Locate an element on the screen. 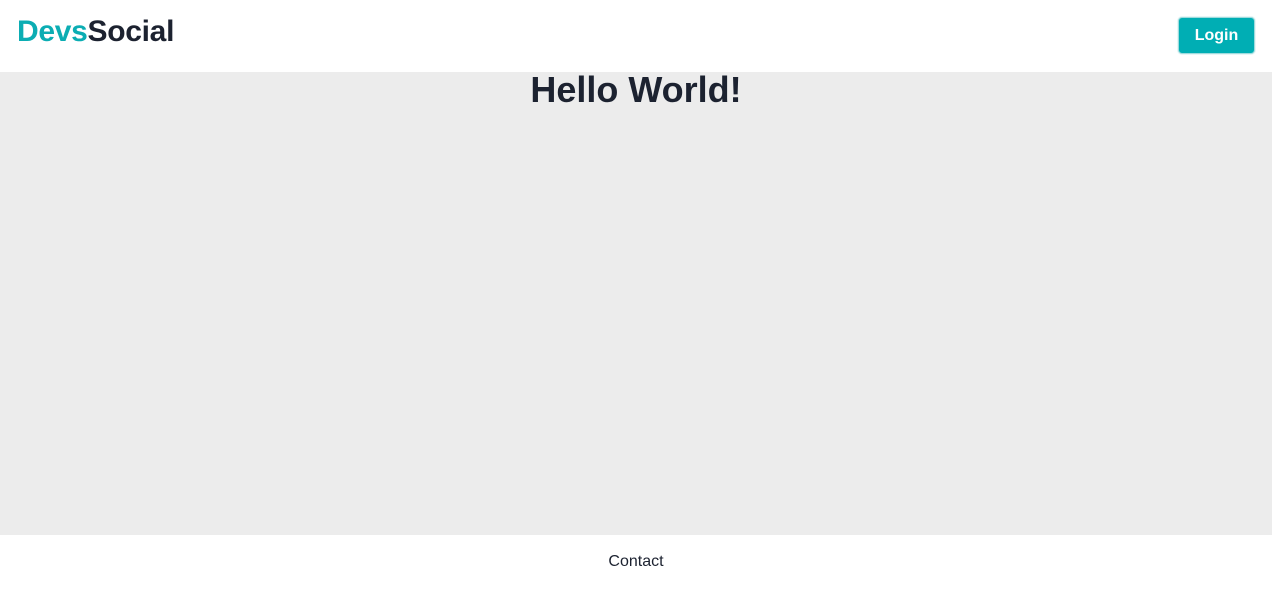  page-title: Hello World! is located at coordinates (636, 89).